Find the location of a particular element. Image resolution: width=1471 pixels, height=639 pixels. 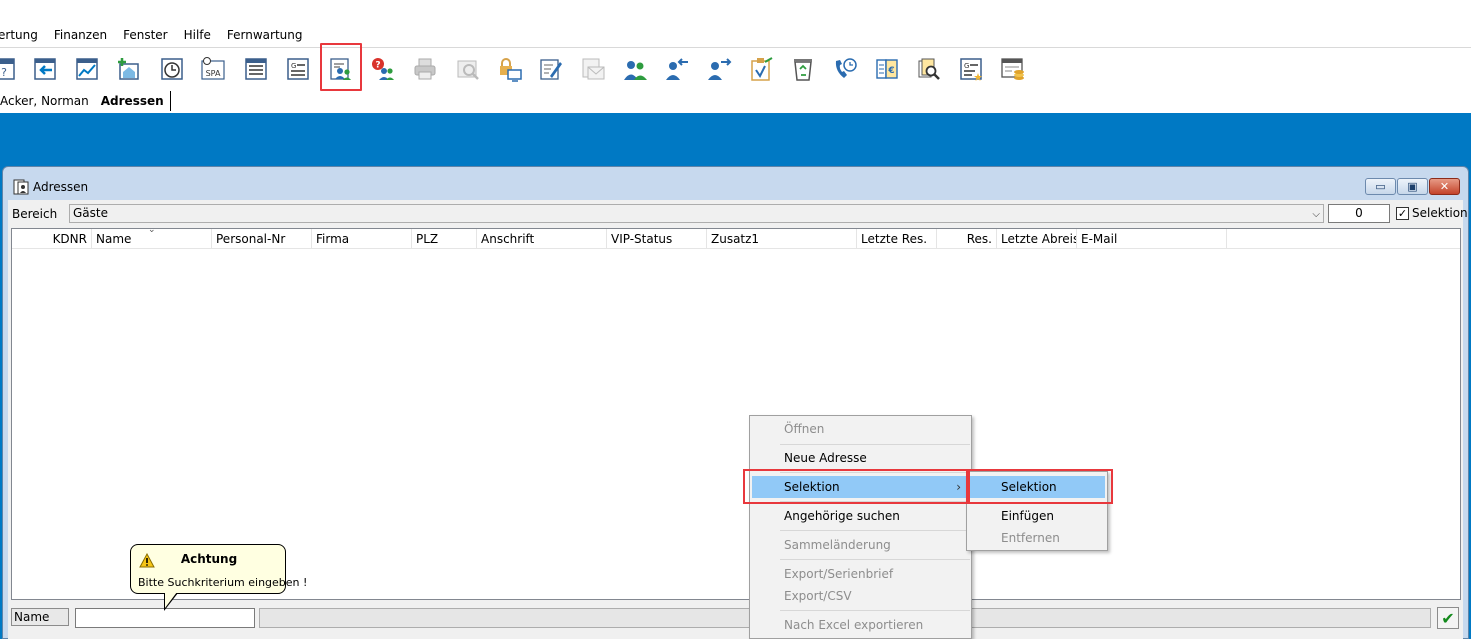

minimize-button: ▭ is located at coordinates (1380, 186).